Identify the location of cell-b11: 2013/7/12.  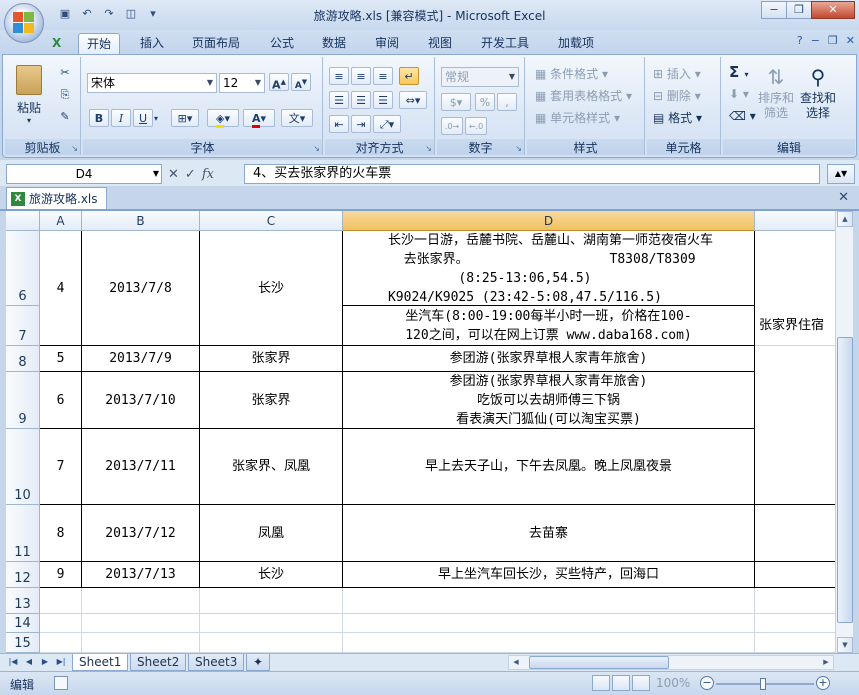
(141, 533).